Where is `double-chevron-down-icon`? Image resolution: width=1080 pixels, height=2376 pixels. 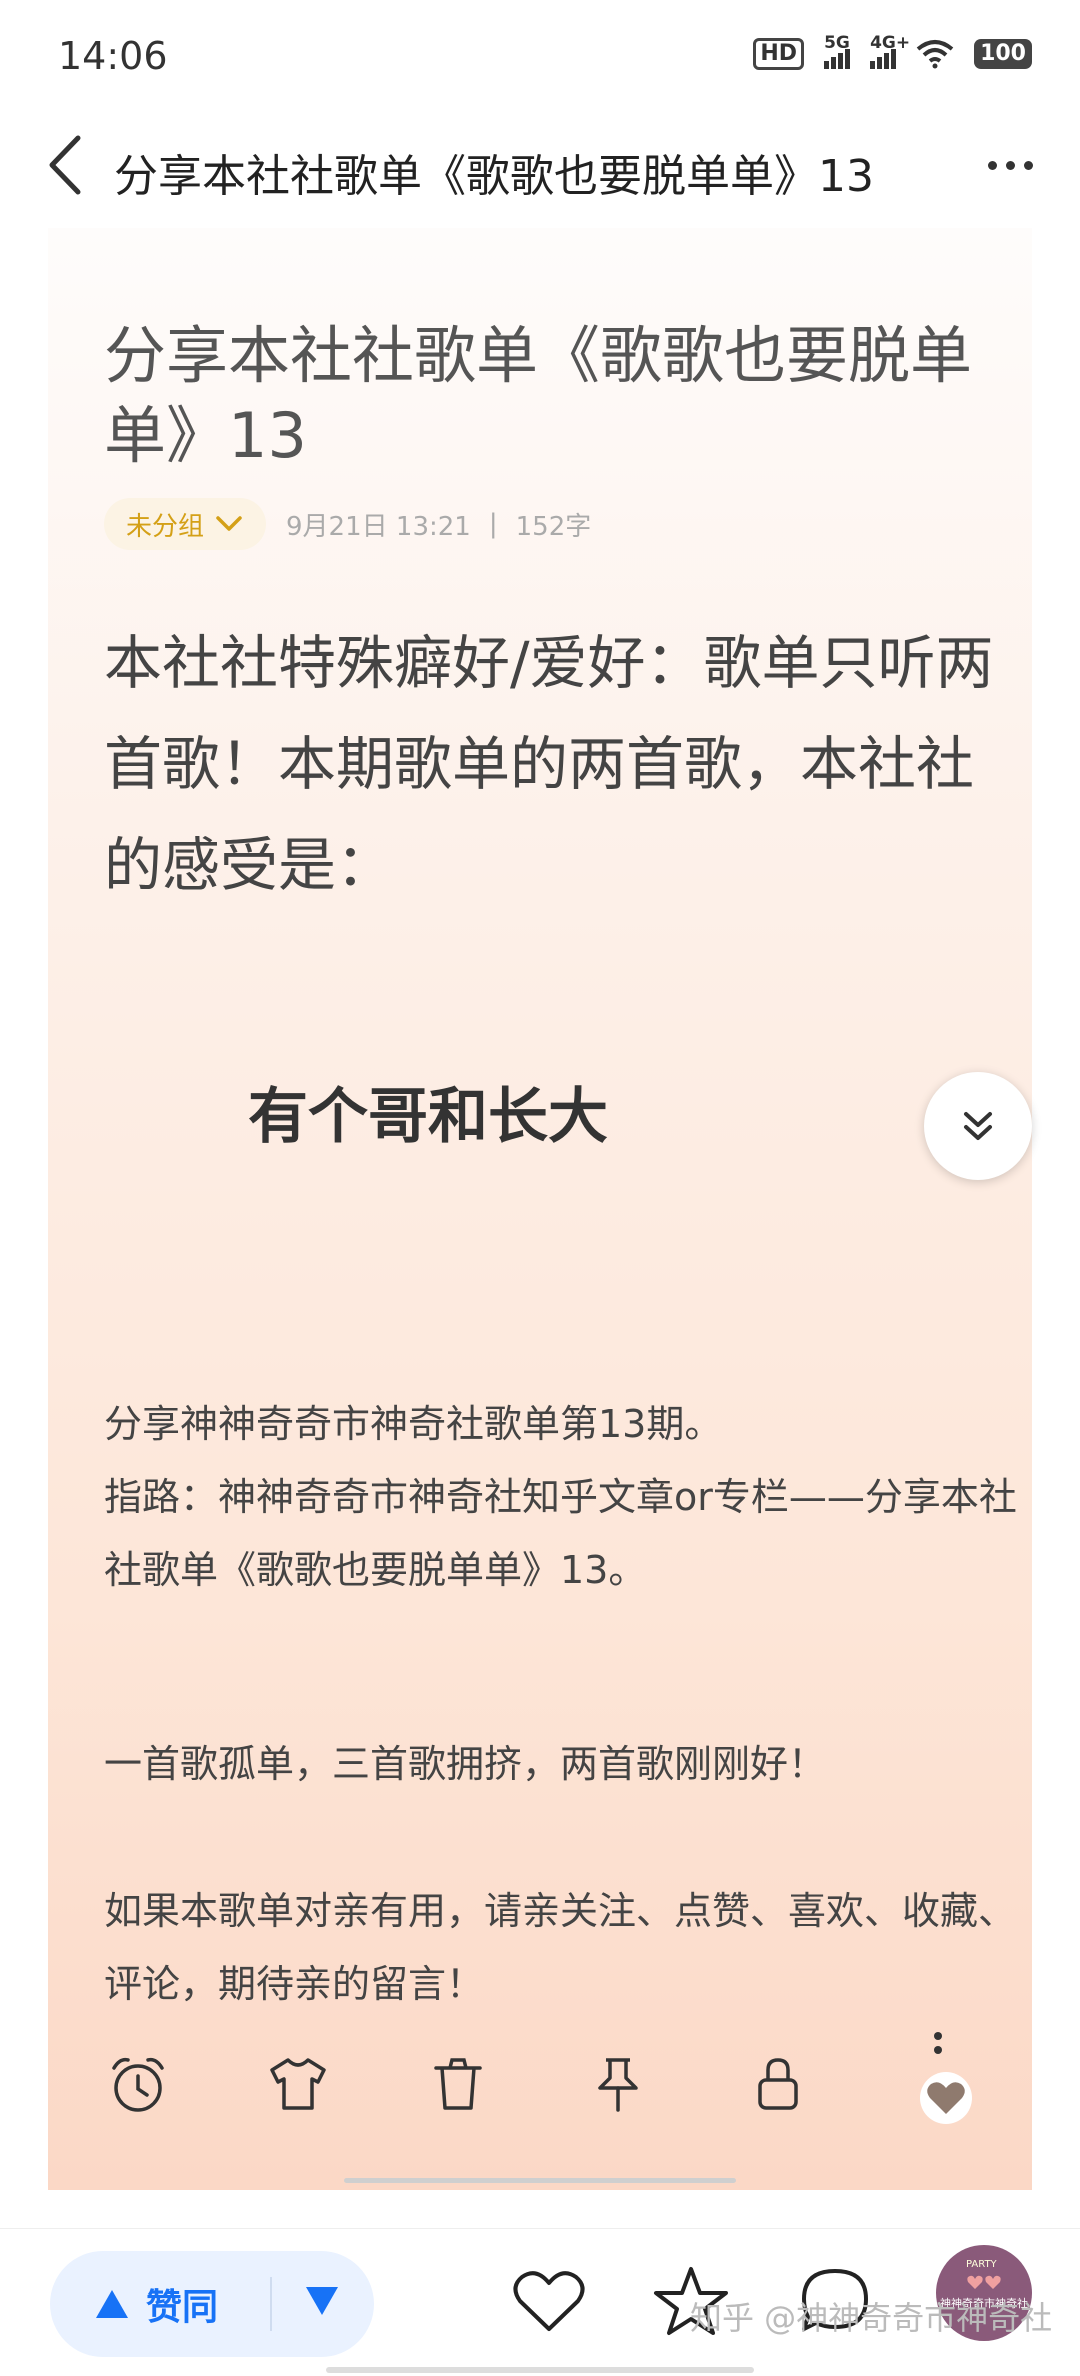 double-chevron-down-icon is located at coordinates (978, 1126).